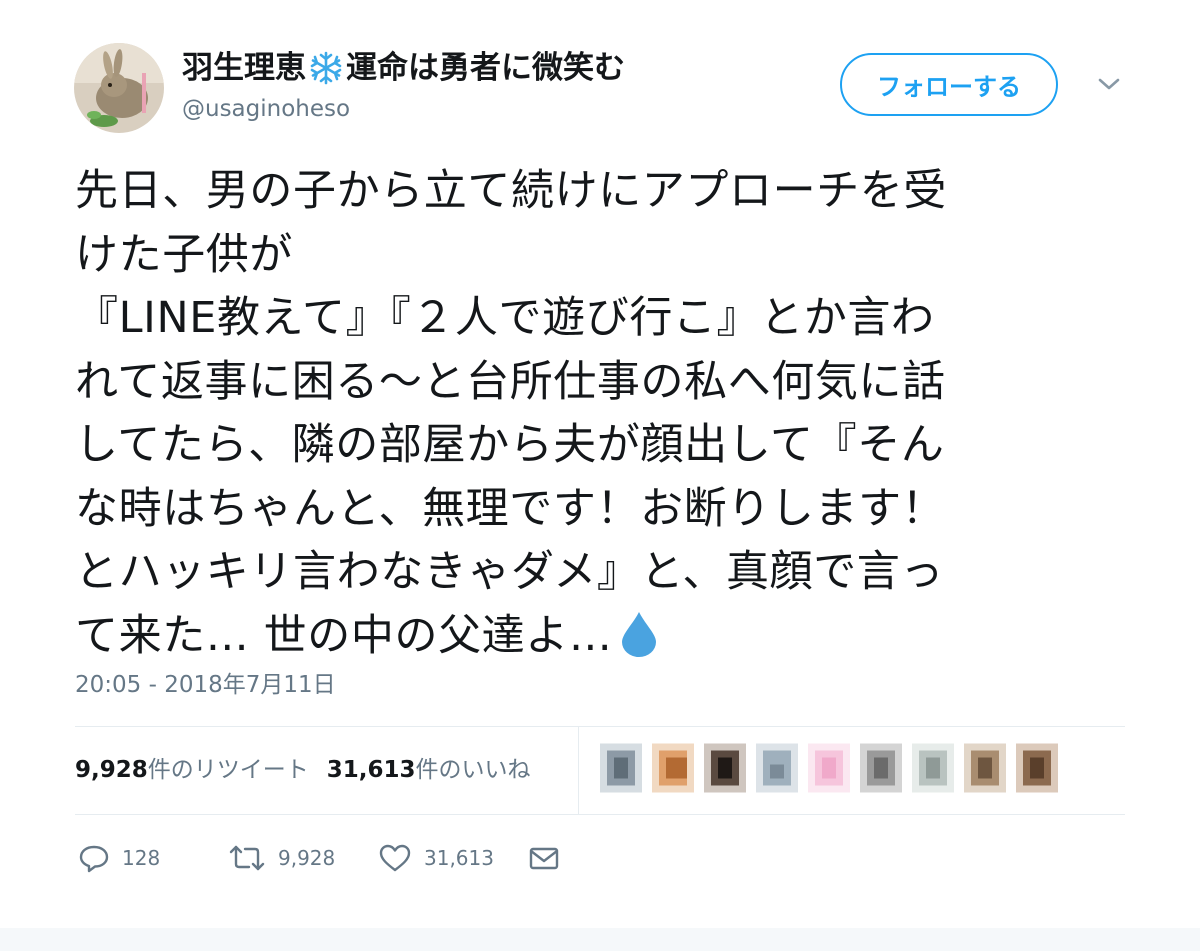 The width and height of the screenshot is (1200, 951). Describe the element at coordinates (949, 84) in the screenshot. I see `follow-button: フォローする` at that location.